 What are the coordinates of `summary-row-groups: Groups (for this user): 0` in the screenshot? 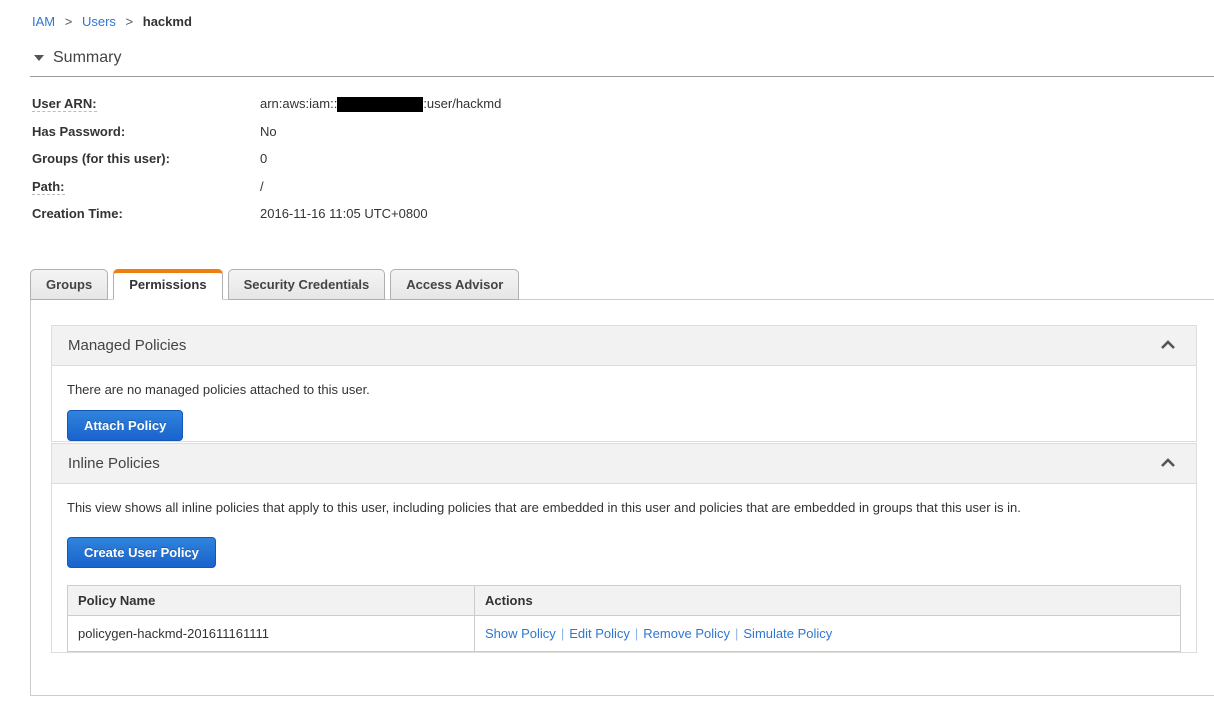 It's located at (623, 159).